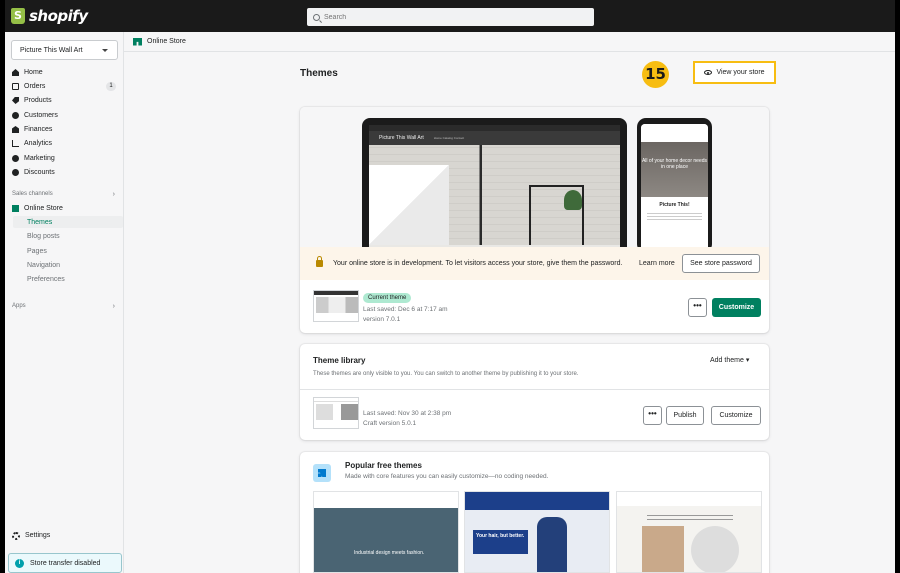  I want to click on thumbnail-image, so click(337, 412).